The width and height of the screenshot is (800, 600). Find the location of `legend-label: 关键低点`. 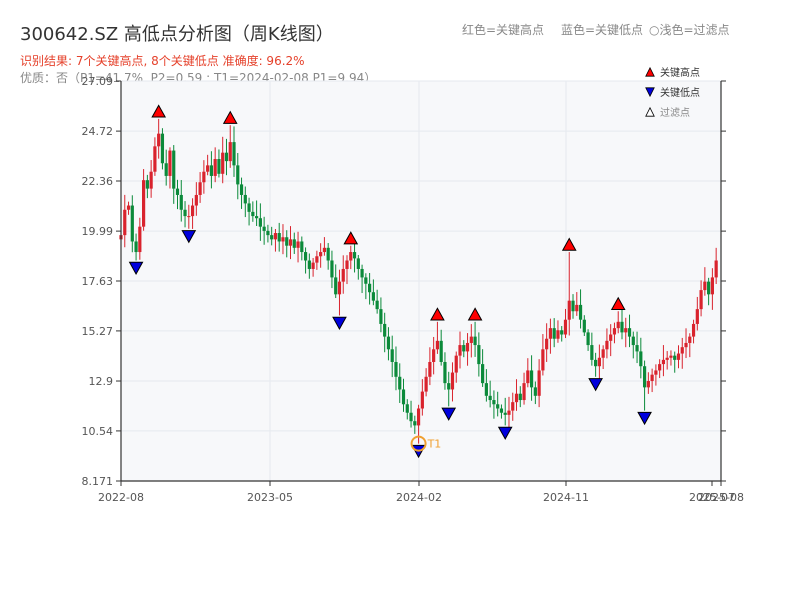

legend-label: 关键低点 is located at coordinates (680, 92).